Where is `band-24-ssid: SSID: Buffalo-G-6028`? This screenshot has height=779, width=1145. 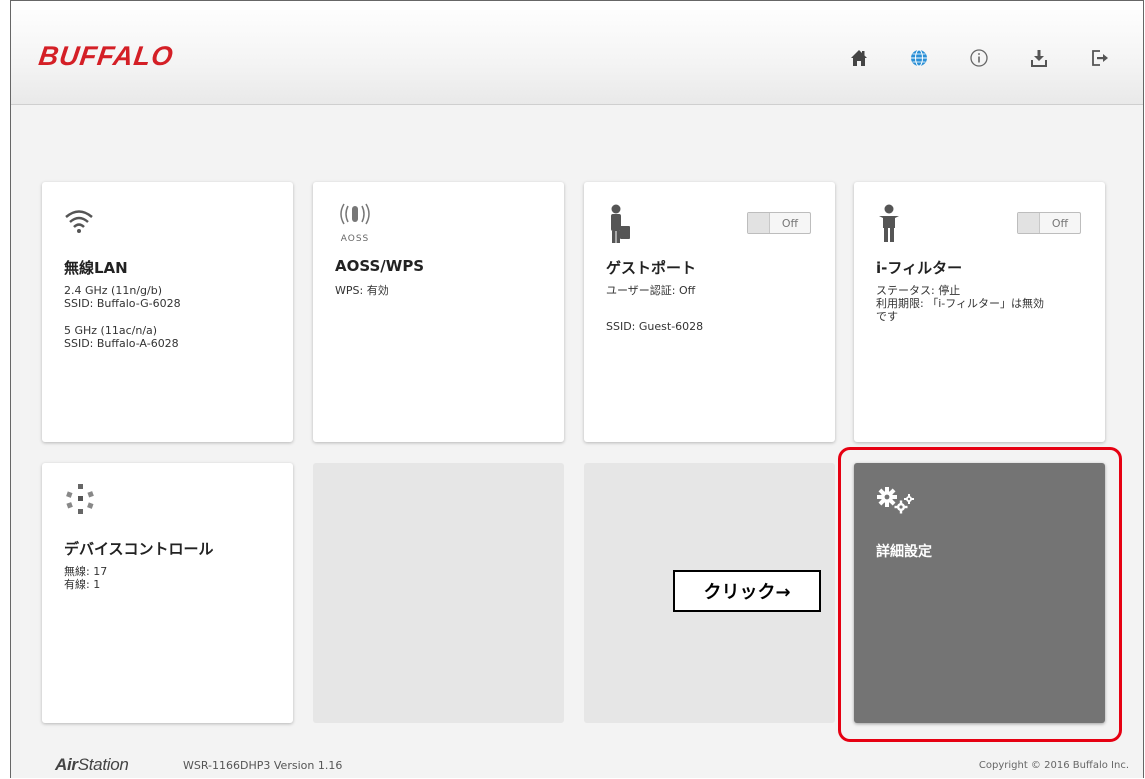
band-24-ssid: SSID: Buffalo-G-6028 is located at coordinates (122, 303).